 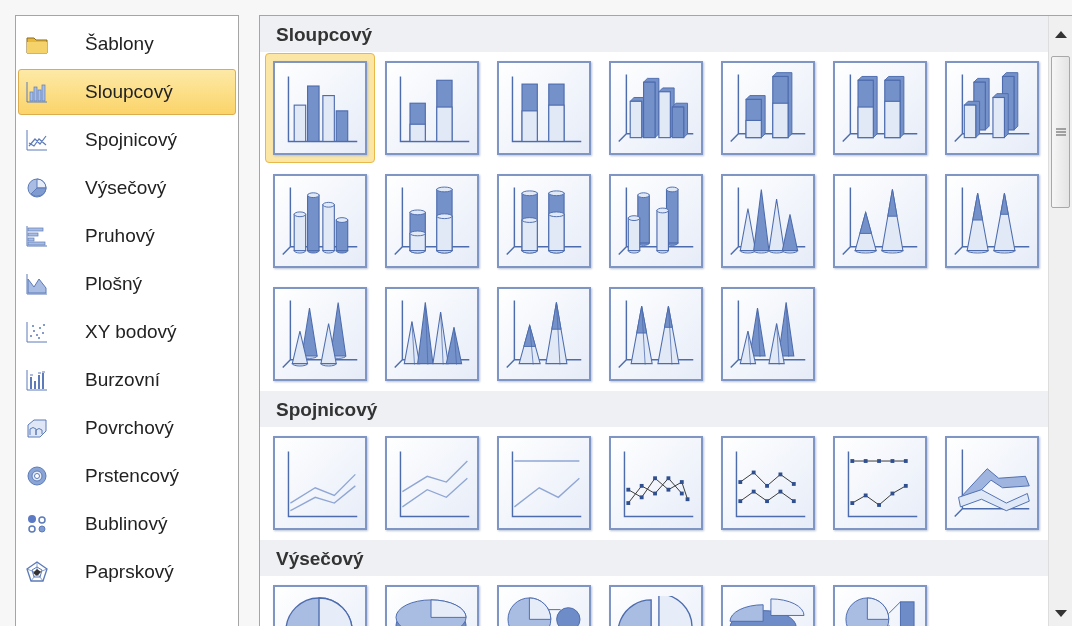 What do you see at coordinates (127, 380) in the screenshot?
I see `sidebar-item: Burzovní` at bounding box center [127, 380].